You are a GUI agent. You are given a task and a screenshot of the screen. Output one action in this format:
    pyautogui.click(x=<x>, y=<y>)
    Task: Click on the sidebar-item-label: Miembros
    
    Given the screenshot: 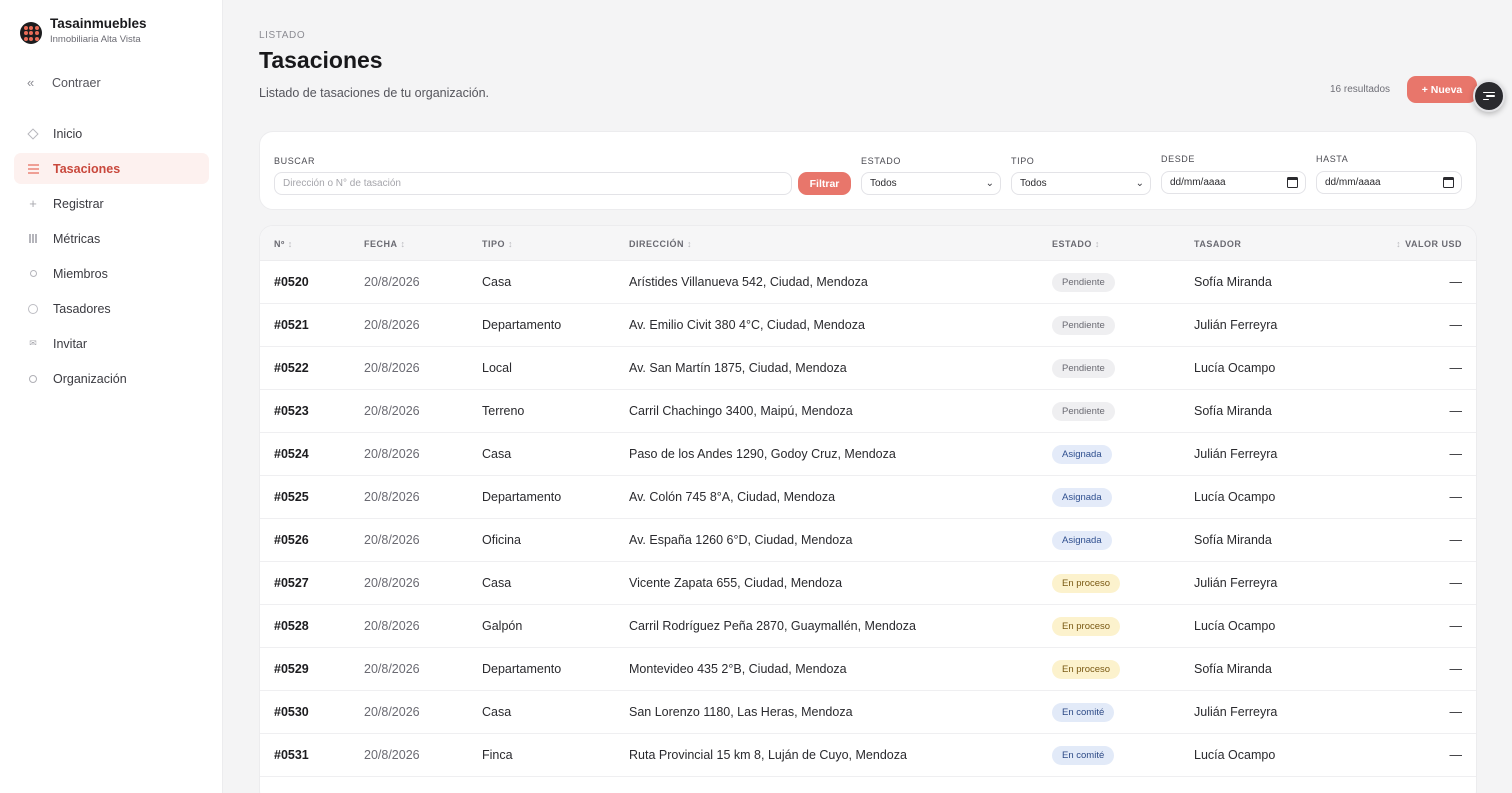 What is the action you would take?
    pyautogui.click(x=80, y=273)
    